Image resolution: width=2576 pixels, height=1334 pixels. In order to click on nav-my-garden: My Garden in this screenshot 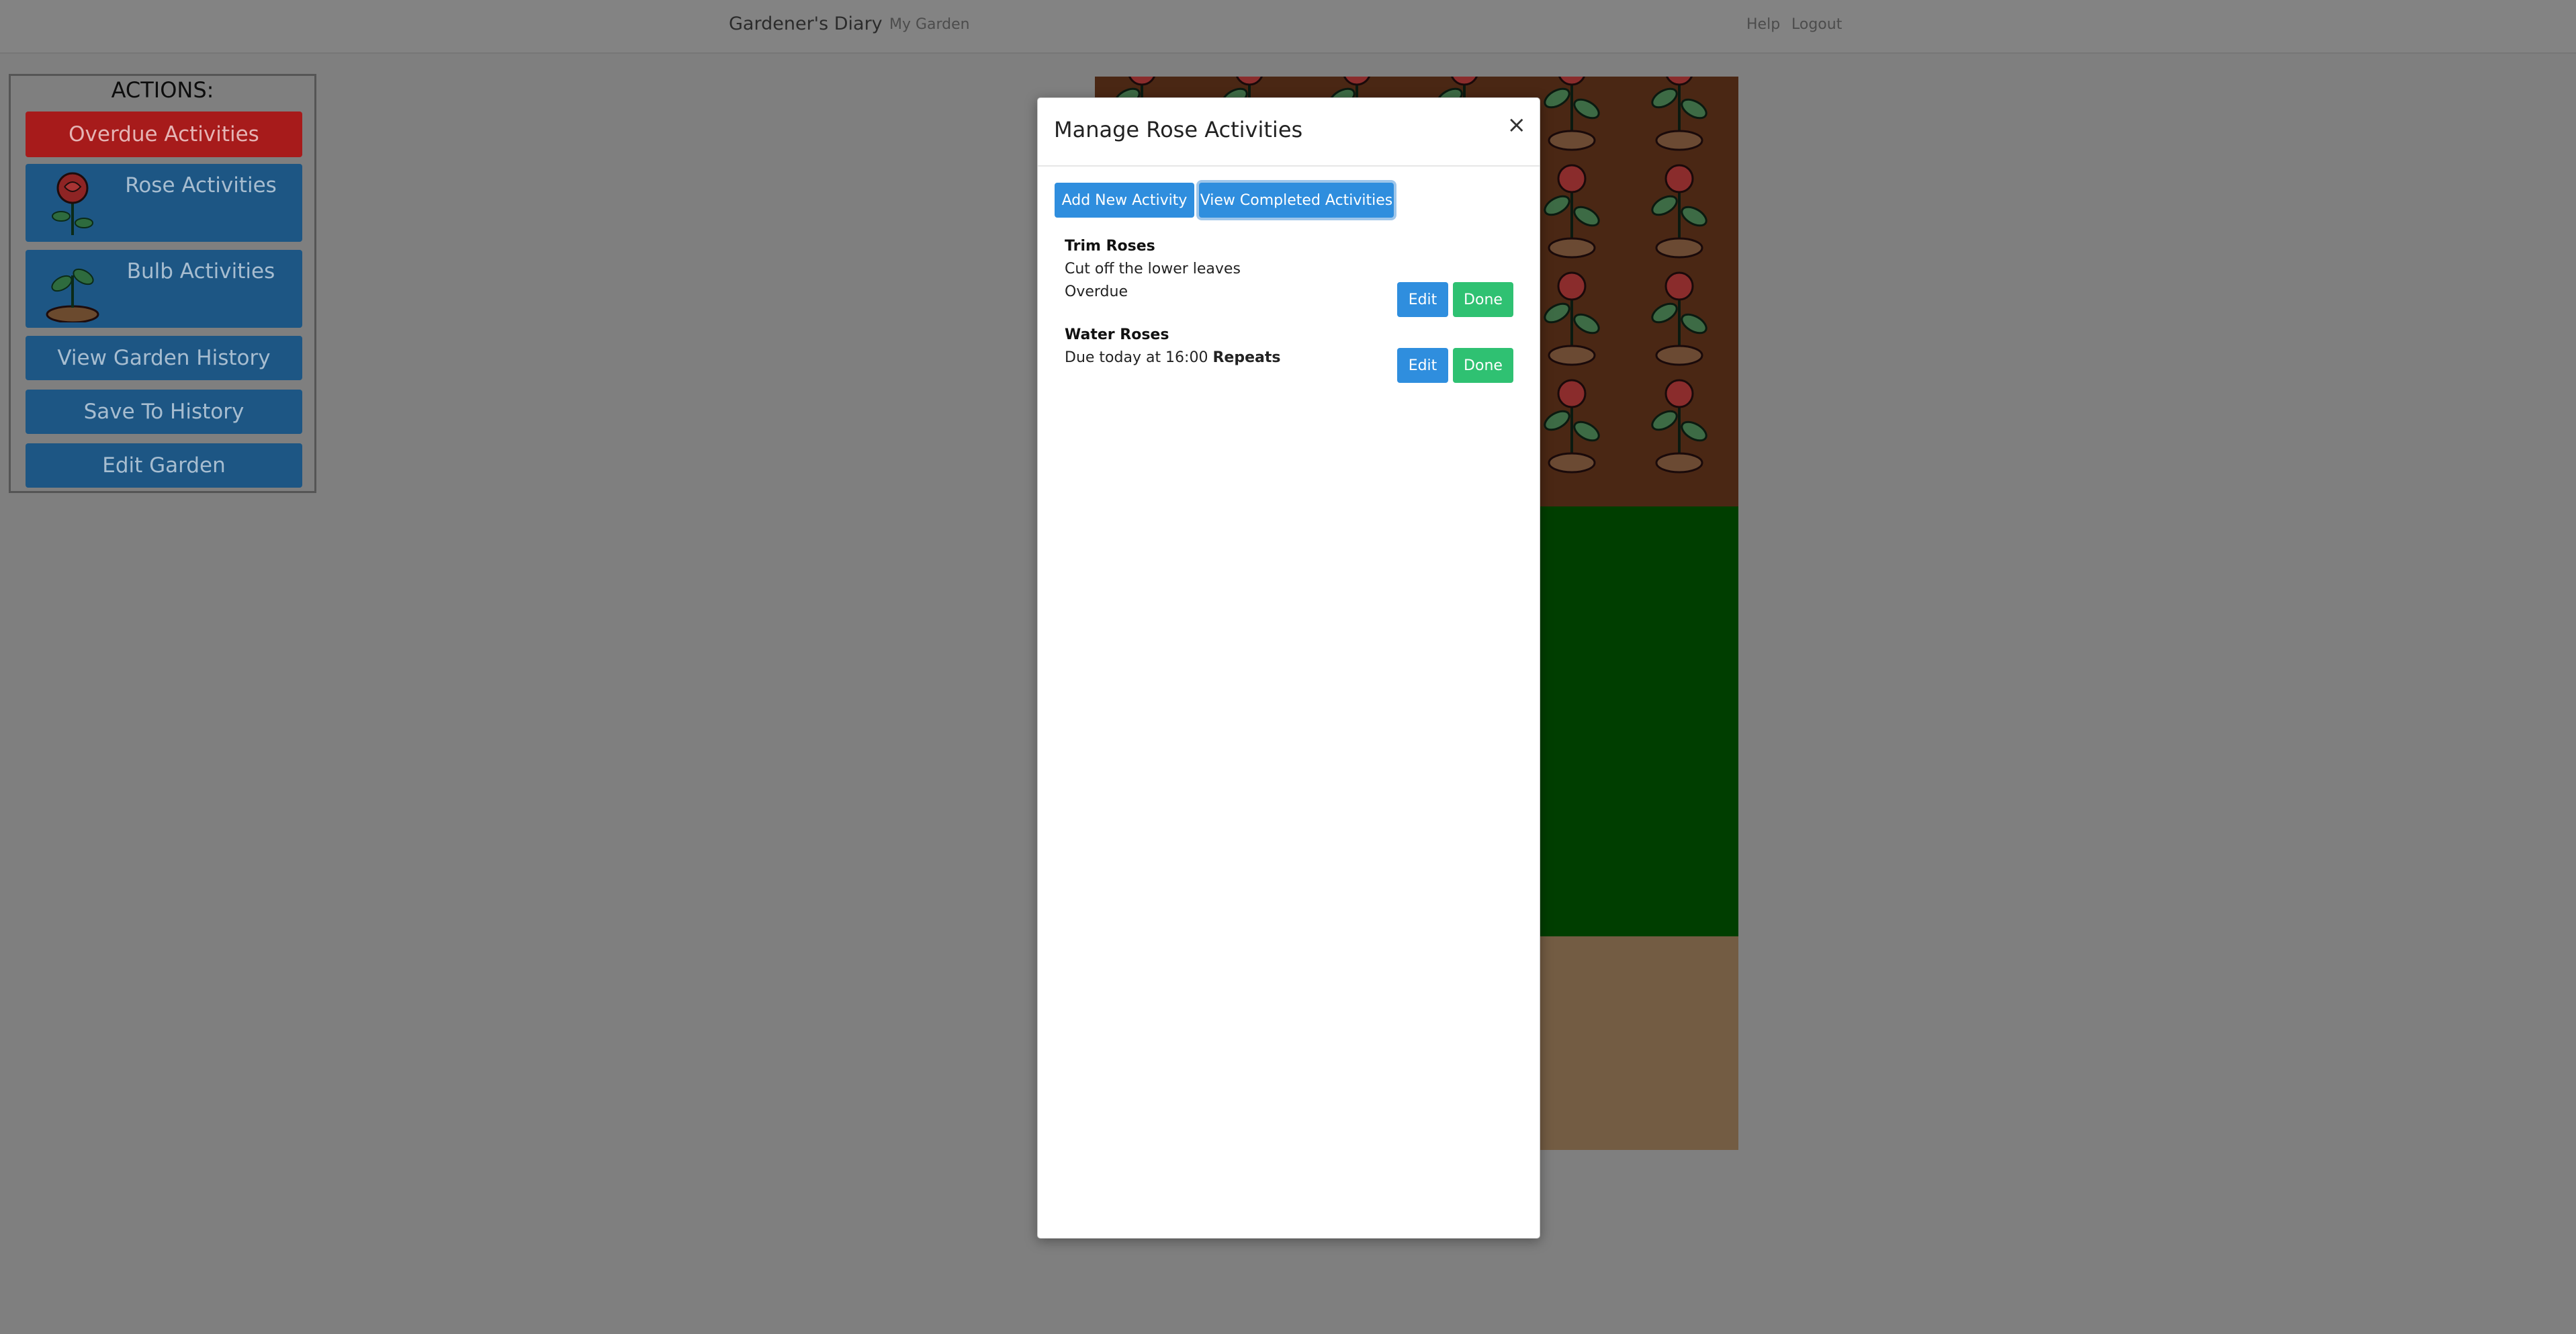, I will do `click(930, 25)`.